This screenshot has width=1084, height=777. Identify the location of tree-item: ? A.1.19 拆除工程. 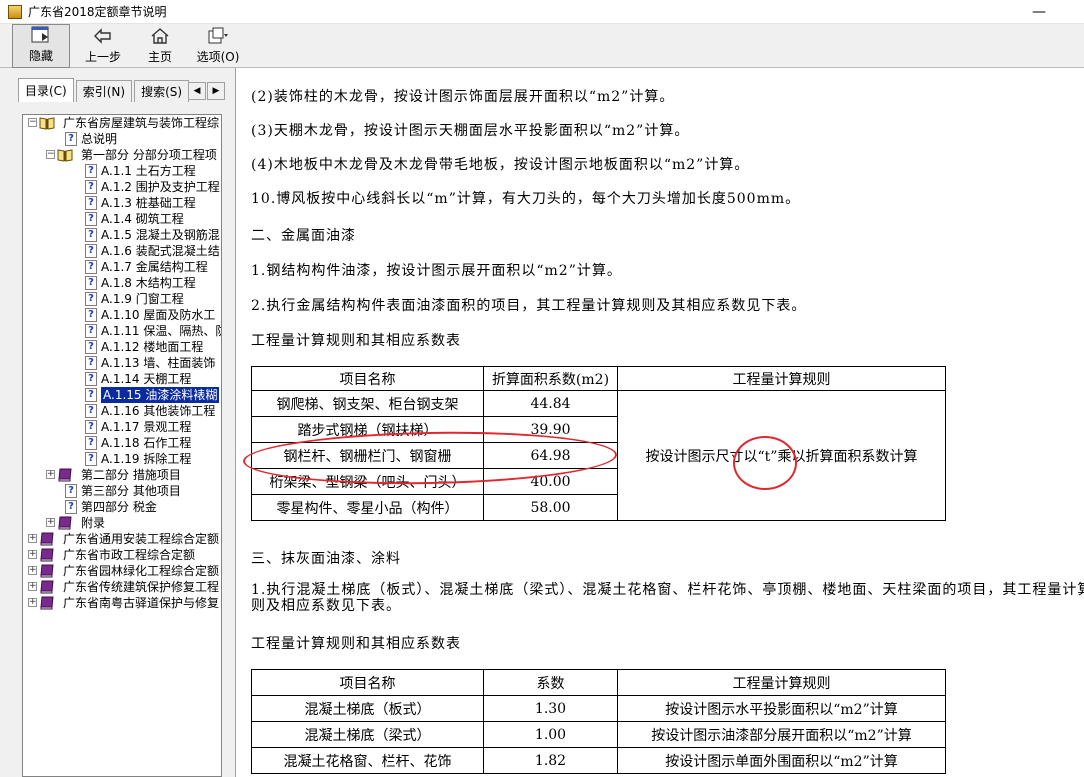
(122, 459).